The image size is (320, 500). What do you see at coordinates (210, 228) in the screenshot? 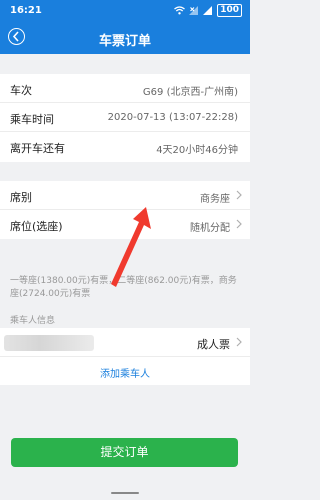
I see `seat-position-value: 随机分配` at bounding box center [210, 228].